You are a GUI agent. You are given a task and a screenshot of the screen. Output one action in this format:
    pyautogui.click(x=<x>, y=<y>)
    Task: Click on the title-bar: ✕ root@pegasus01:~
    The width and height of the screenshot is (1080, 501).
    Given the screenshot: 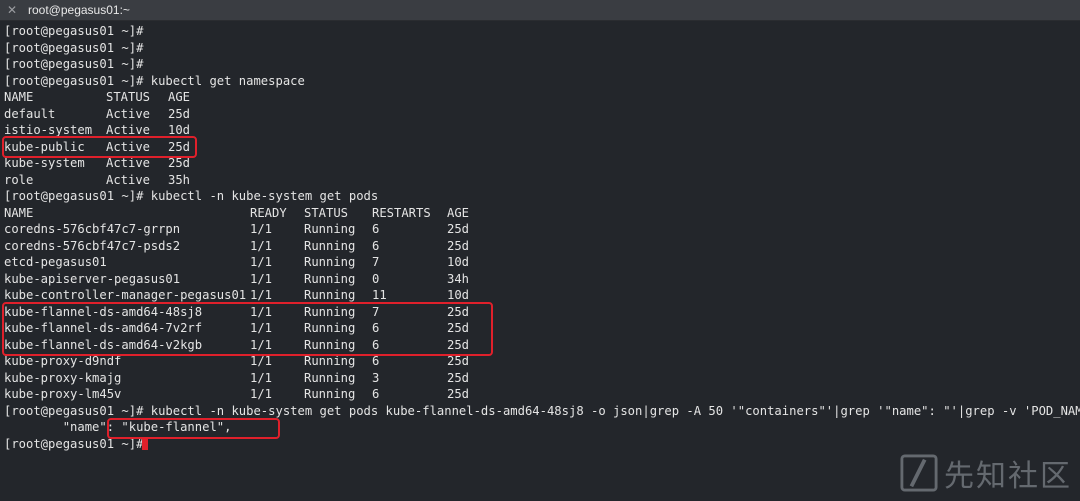 What is the action you would take?
    pyautogui.click(x=540, y=10)
    